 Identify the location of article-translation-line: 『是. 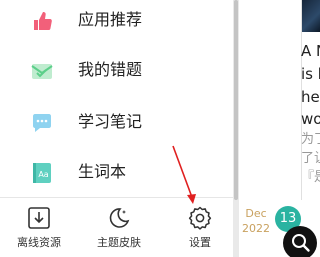
(310, 177).